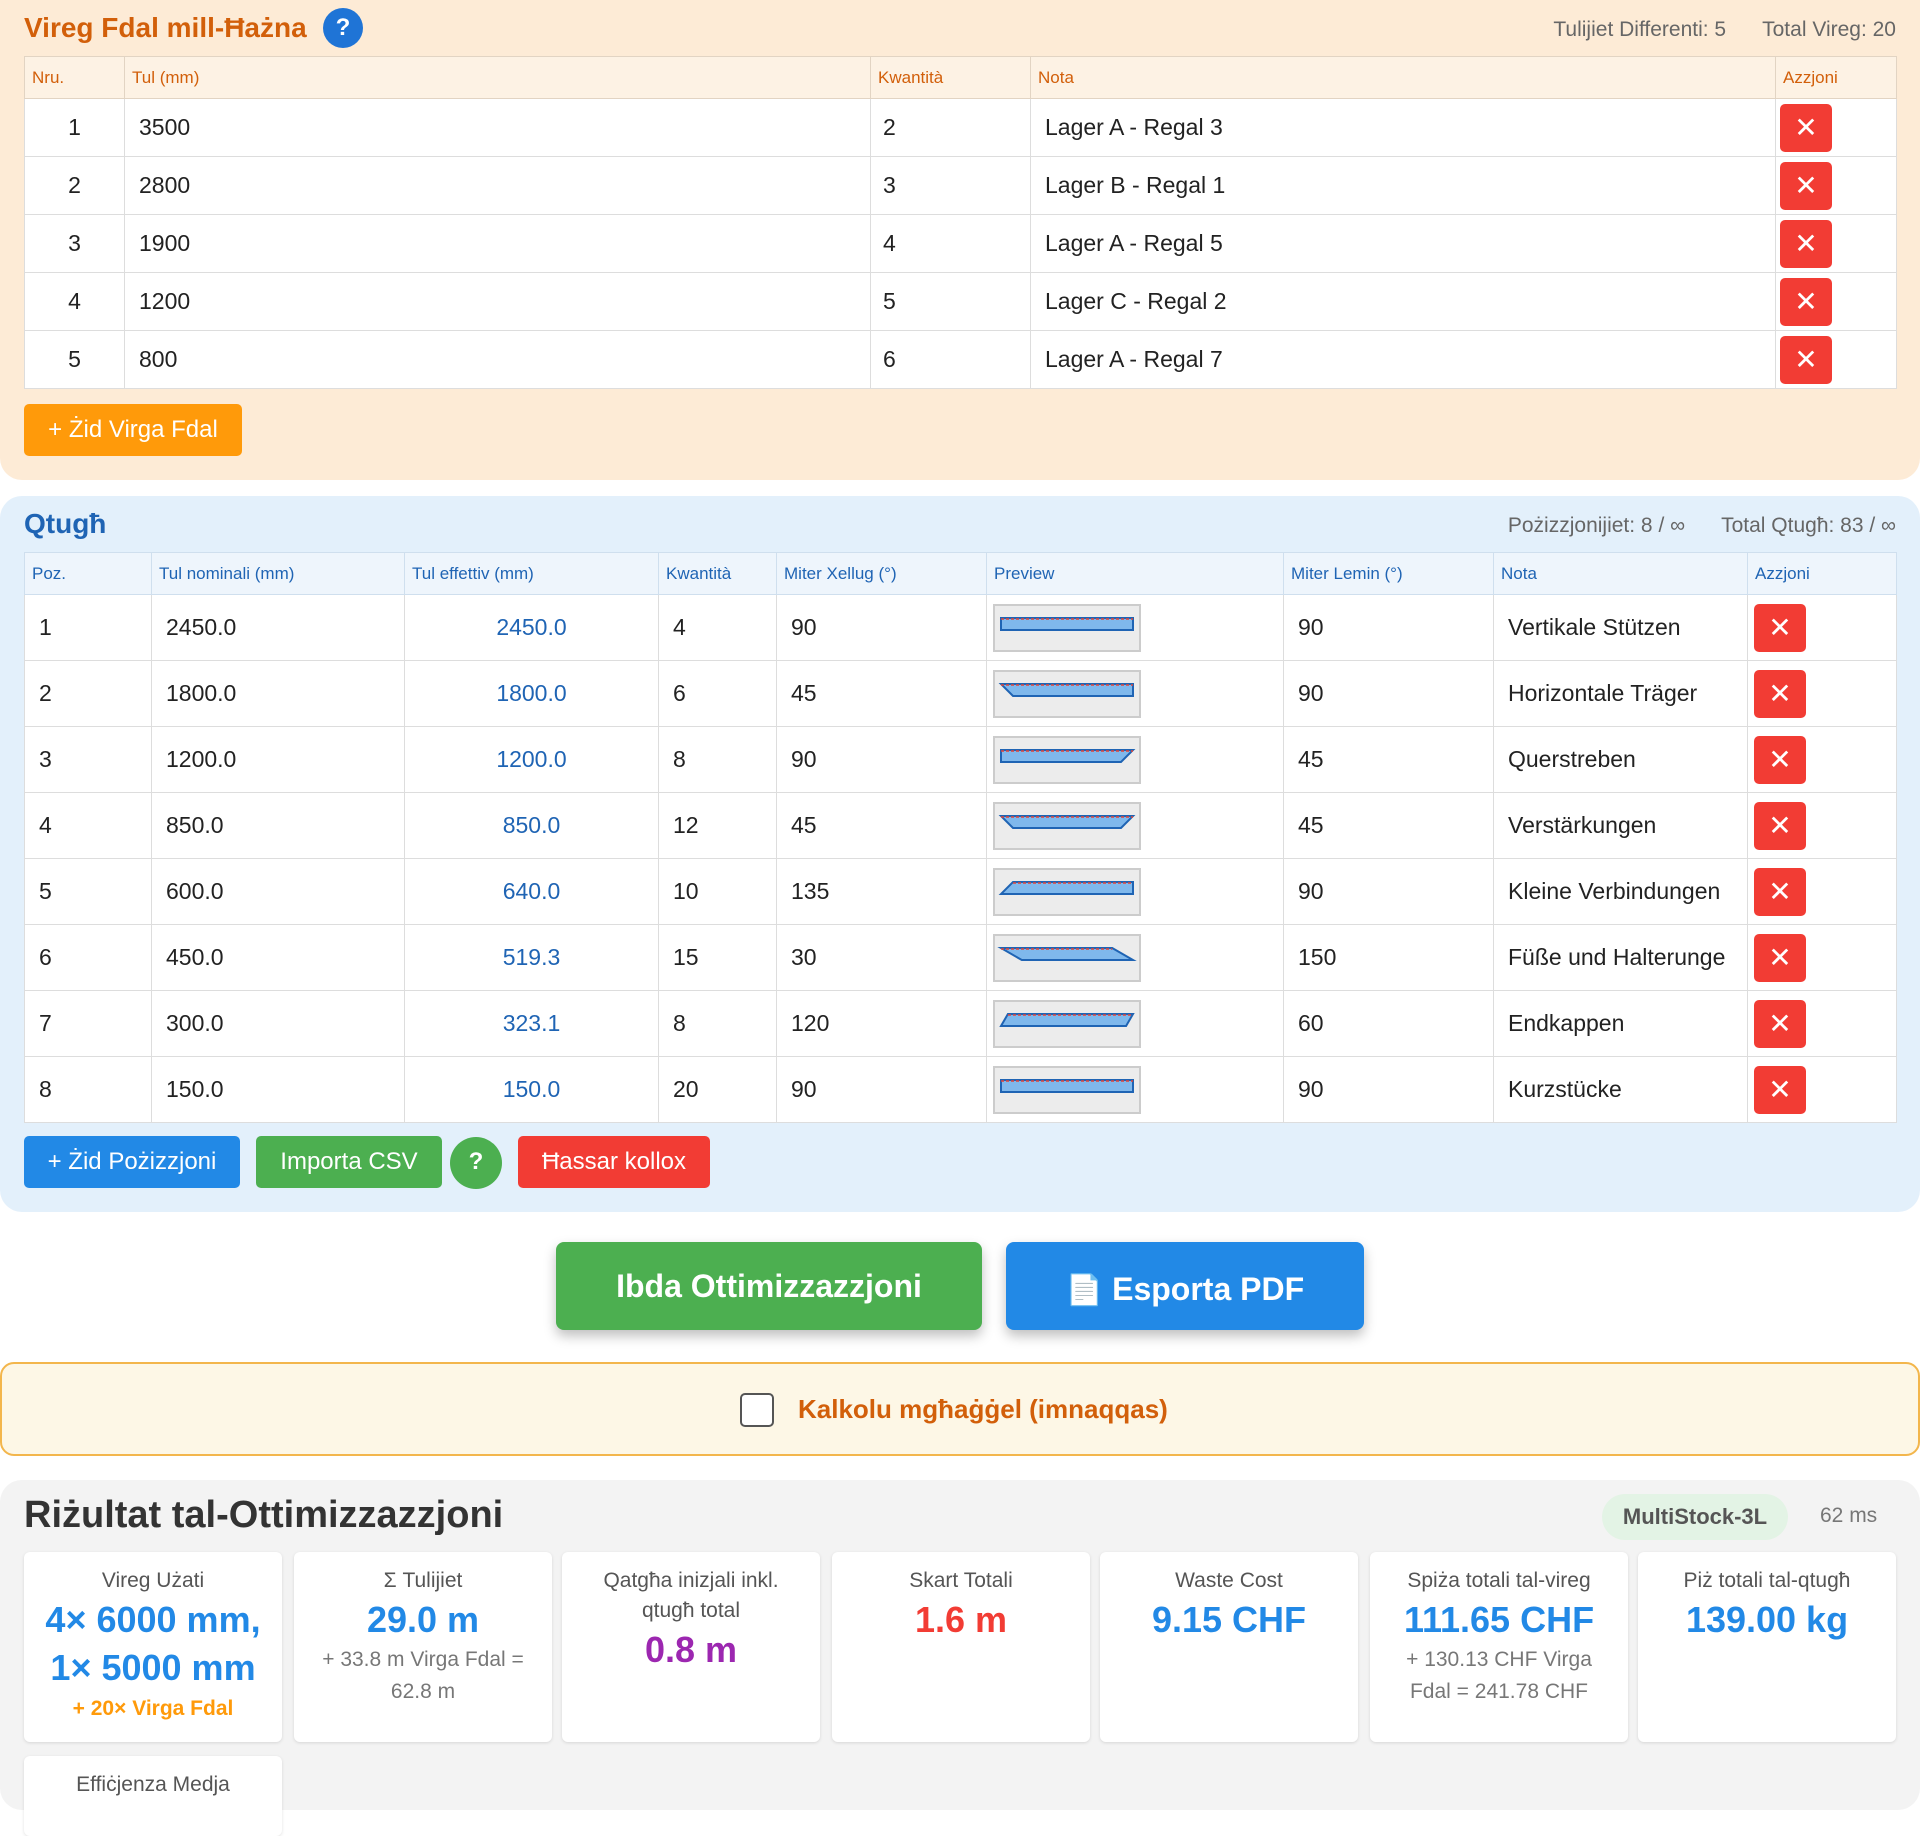  Describe the element at coordinates (717, 573) in the screenshot. I see `col-header-quantity: Kwantità` at that location.